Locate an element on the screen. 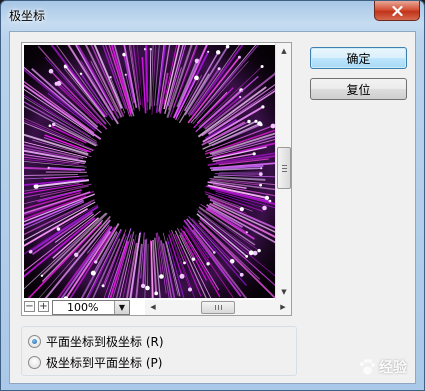 This screenshot has height=391, width=425. title-bar: 极坐标 is located at coordinates (212, 14).